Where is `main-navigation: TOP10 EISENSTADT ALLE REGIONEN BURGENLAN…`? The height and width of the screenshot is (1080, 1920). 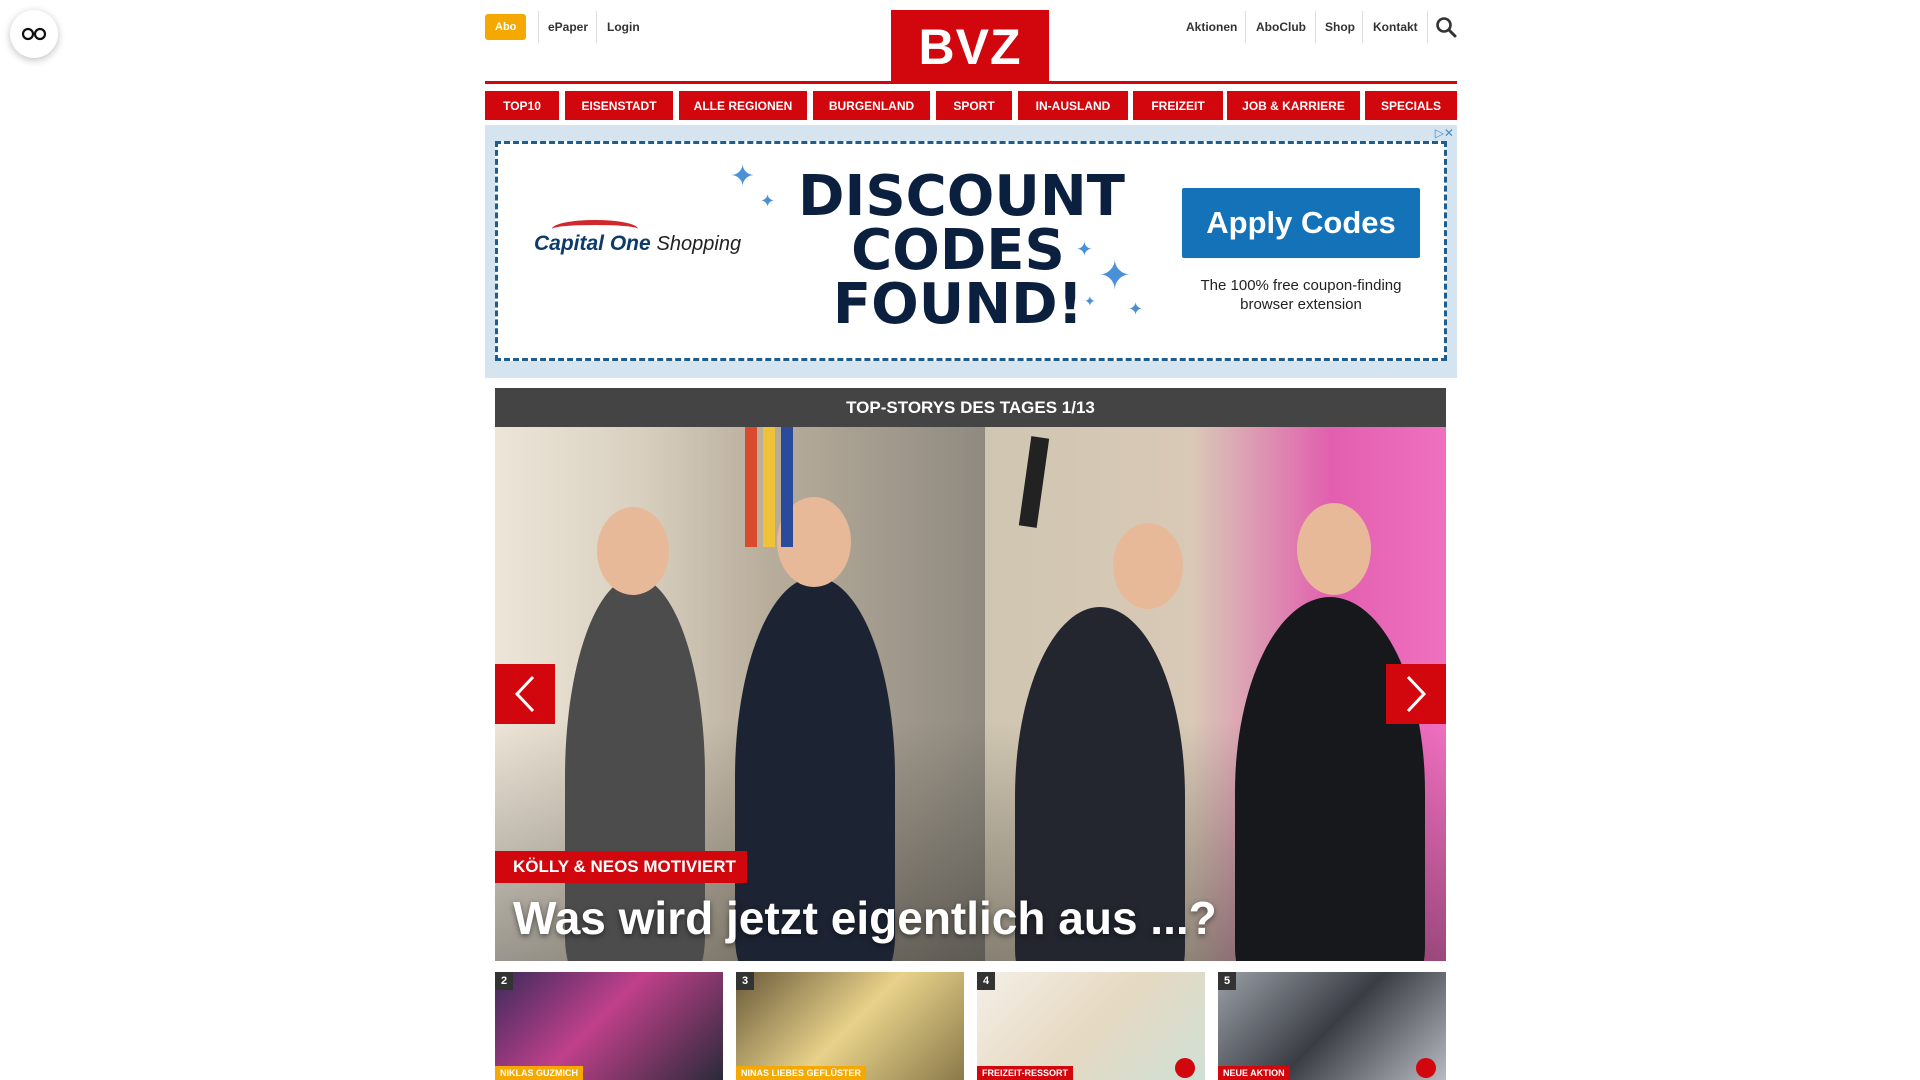 main-navigation: TOP10 EISENSTADT ALLE REGIONEN BURGENLAN… is located at coordinates (971, 105).